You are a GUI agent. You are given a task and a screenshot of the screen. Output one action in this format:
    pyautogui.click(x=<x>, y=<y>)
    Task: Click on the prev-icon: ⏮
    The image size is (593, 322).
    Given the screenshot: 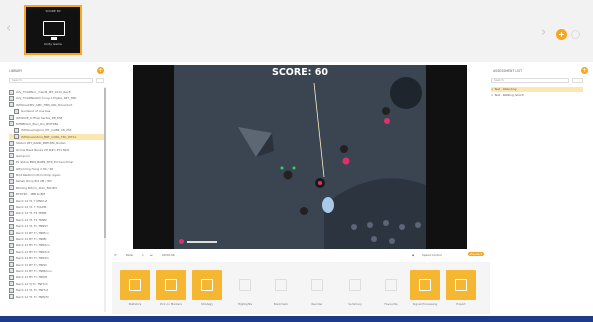 What is the action you would take?
    pyautogui.click(x=115, y=255)
    